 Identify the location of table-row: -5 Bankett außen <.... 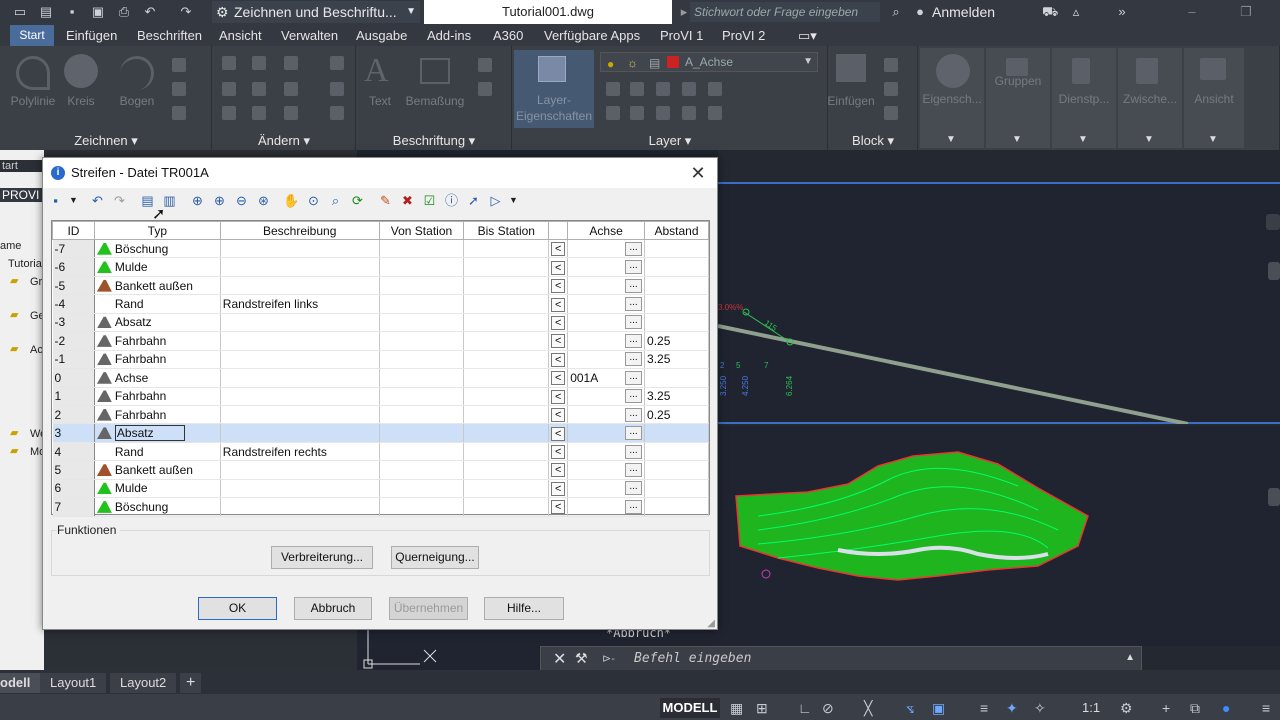
(380, 286).